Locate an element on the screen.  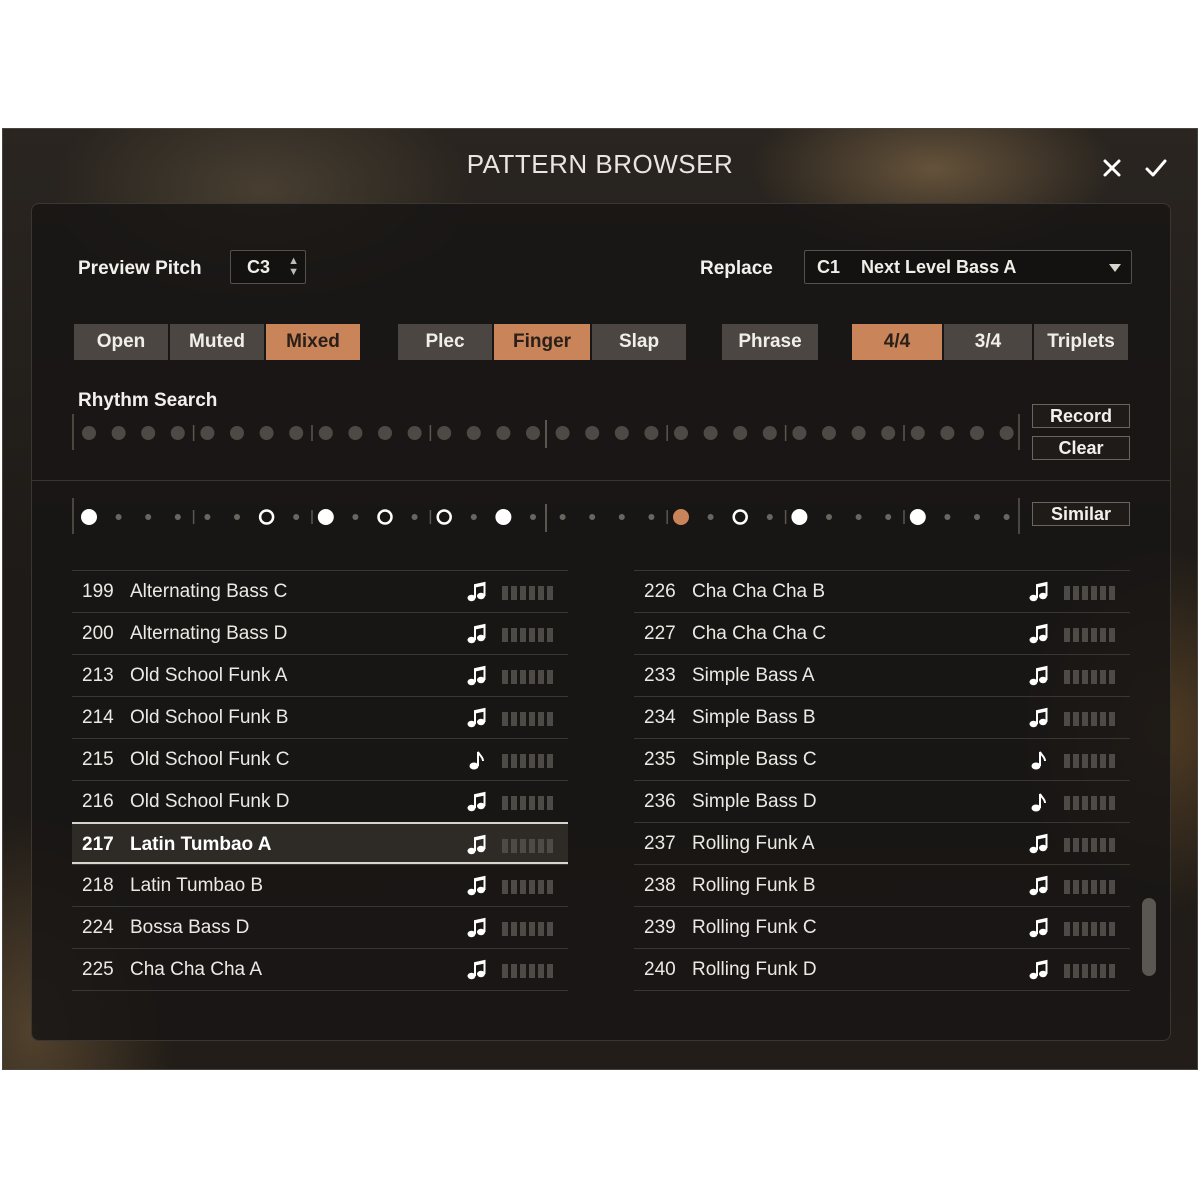
pattern-list-row: 225 Cha Cha Cha A is located at coordinates (320, 969).